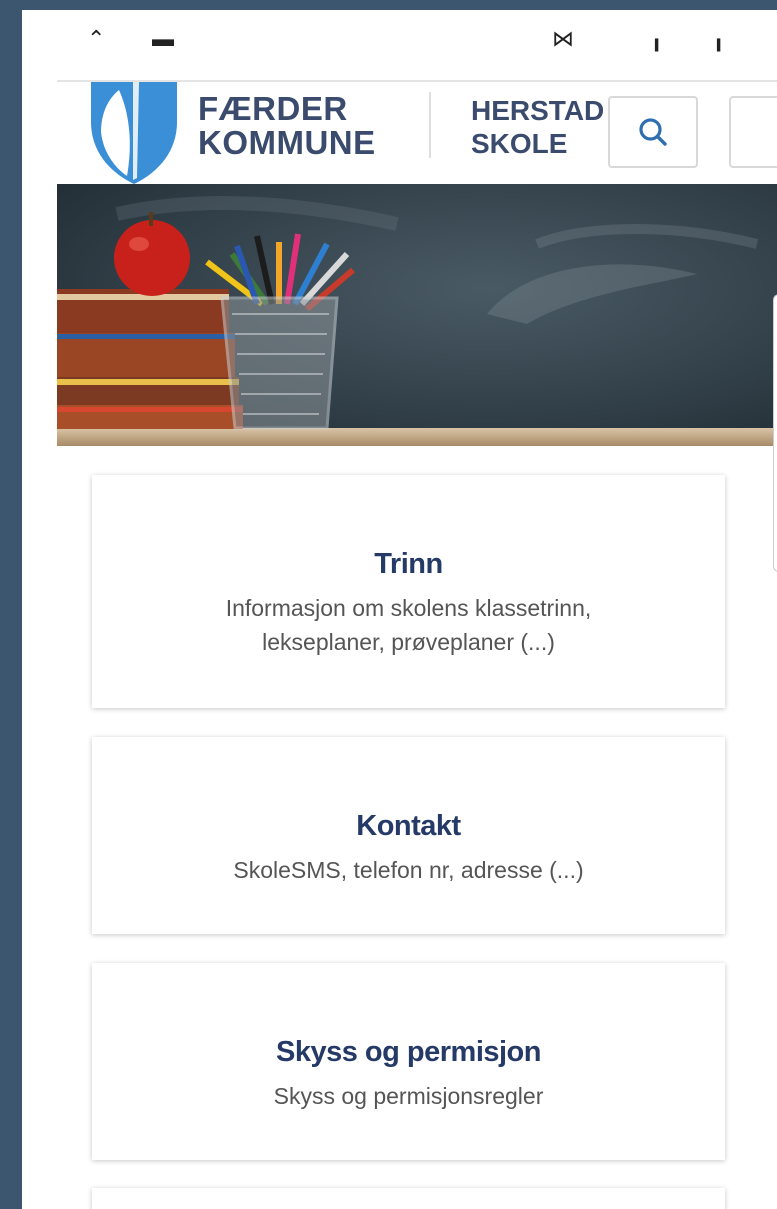 The image size is (777, 1209). What do you see at coordinates (408, 1198) in the screenshot?
I see `card-next` at bounding box center [408, 1198].